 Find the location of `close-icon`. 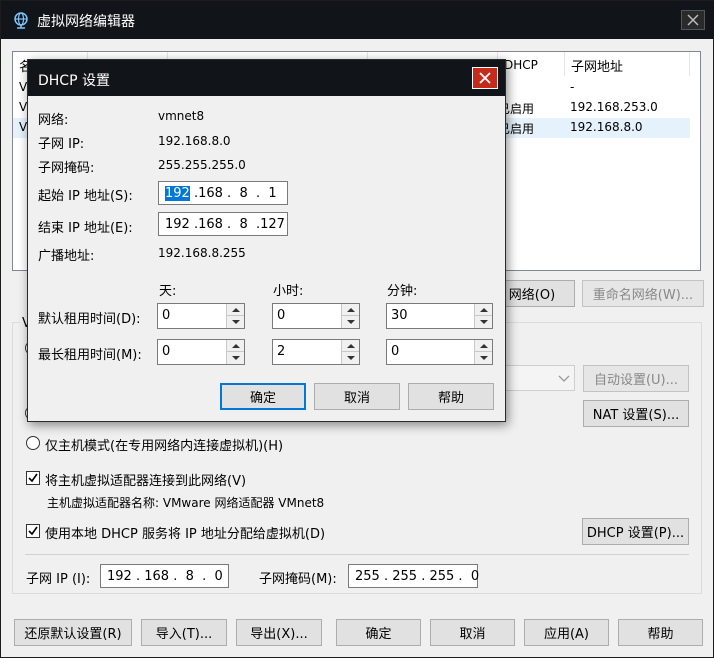

close-icon is located at coordinates (485, 78).